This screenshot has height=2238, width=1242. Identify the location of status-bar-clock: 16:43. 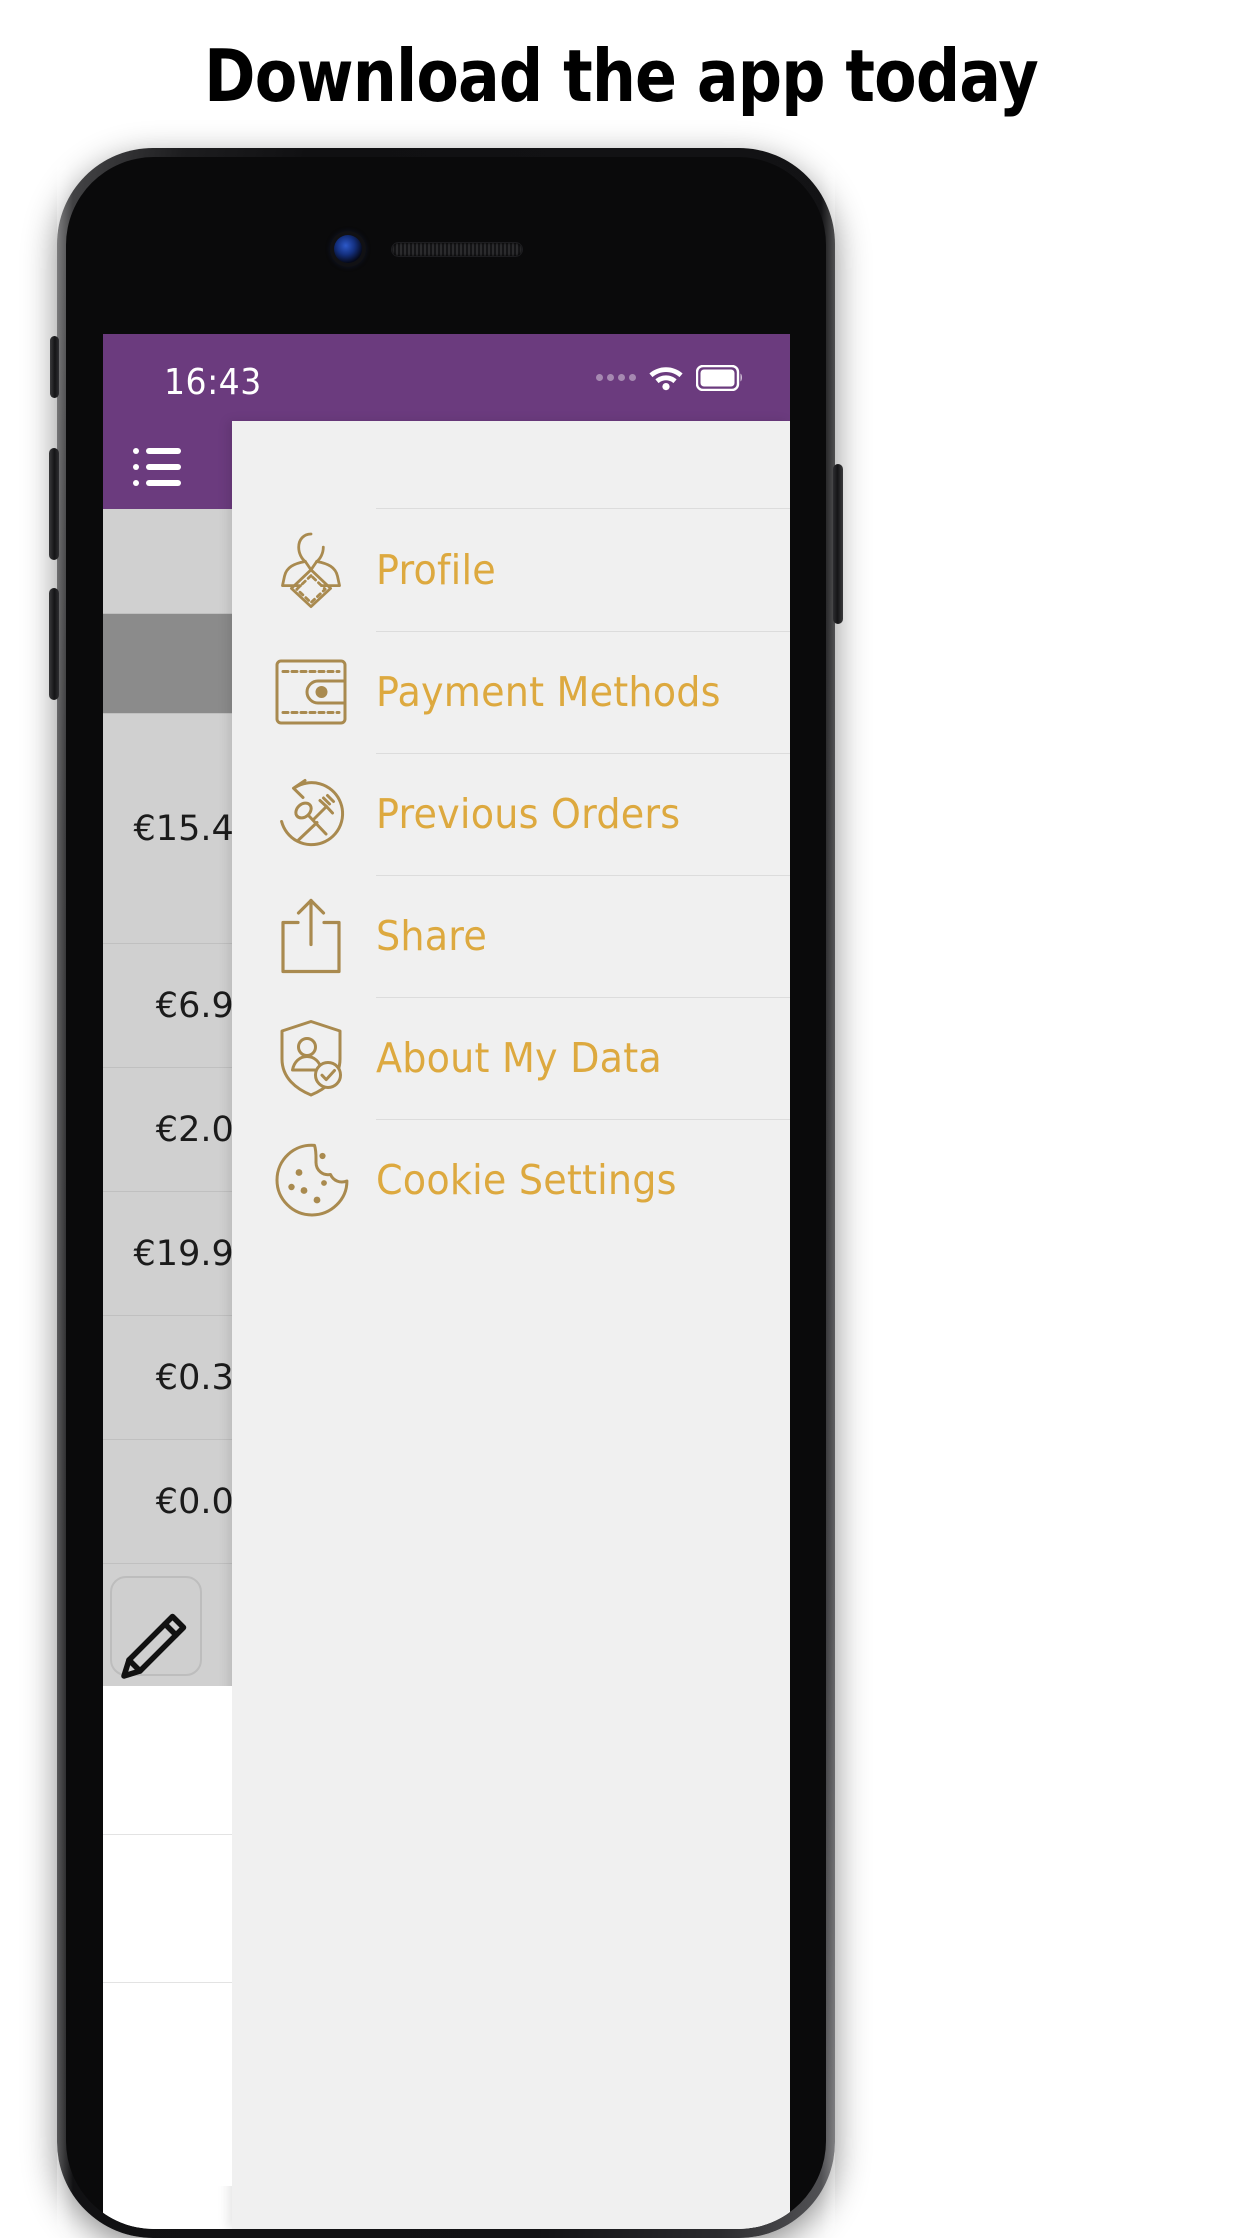
(213, 382).